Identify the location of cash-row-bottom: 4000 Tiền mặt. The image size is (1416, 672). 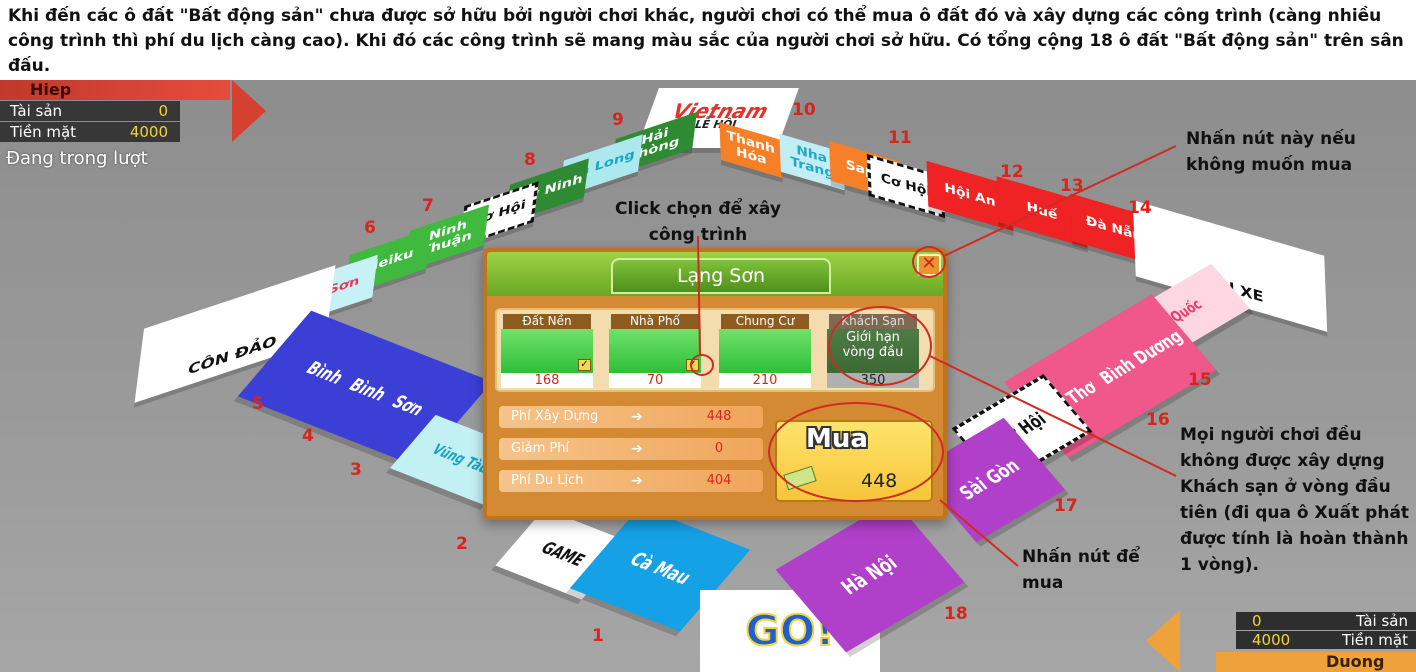
(1326, 640).